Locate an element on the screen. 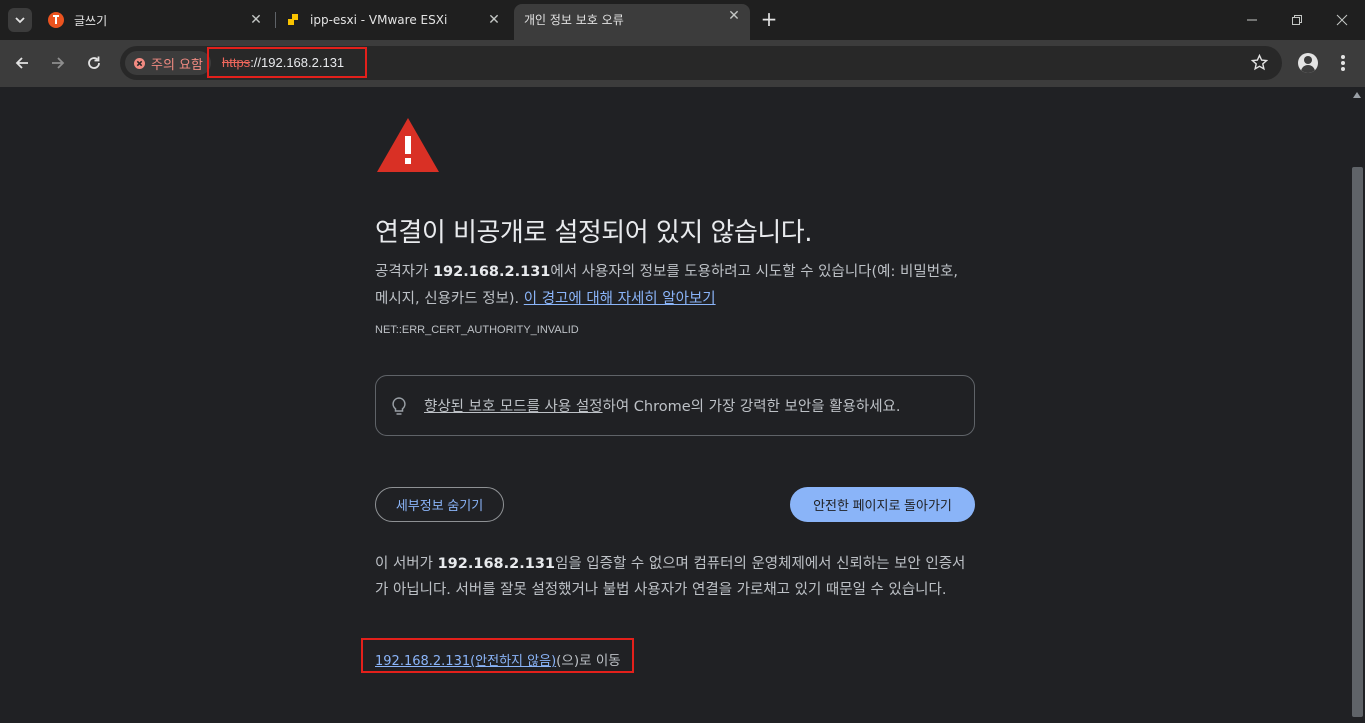  desc-prefix: 공격자가 is located at coordinates (404, 272).